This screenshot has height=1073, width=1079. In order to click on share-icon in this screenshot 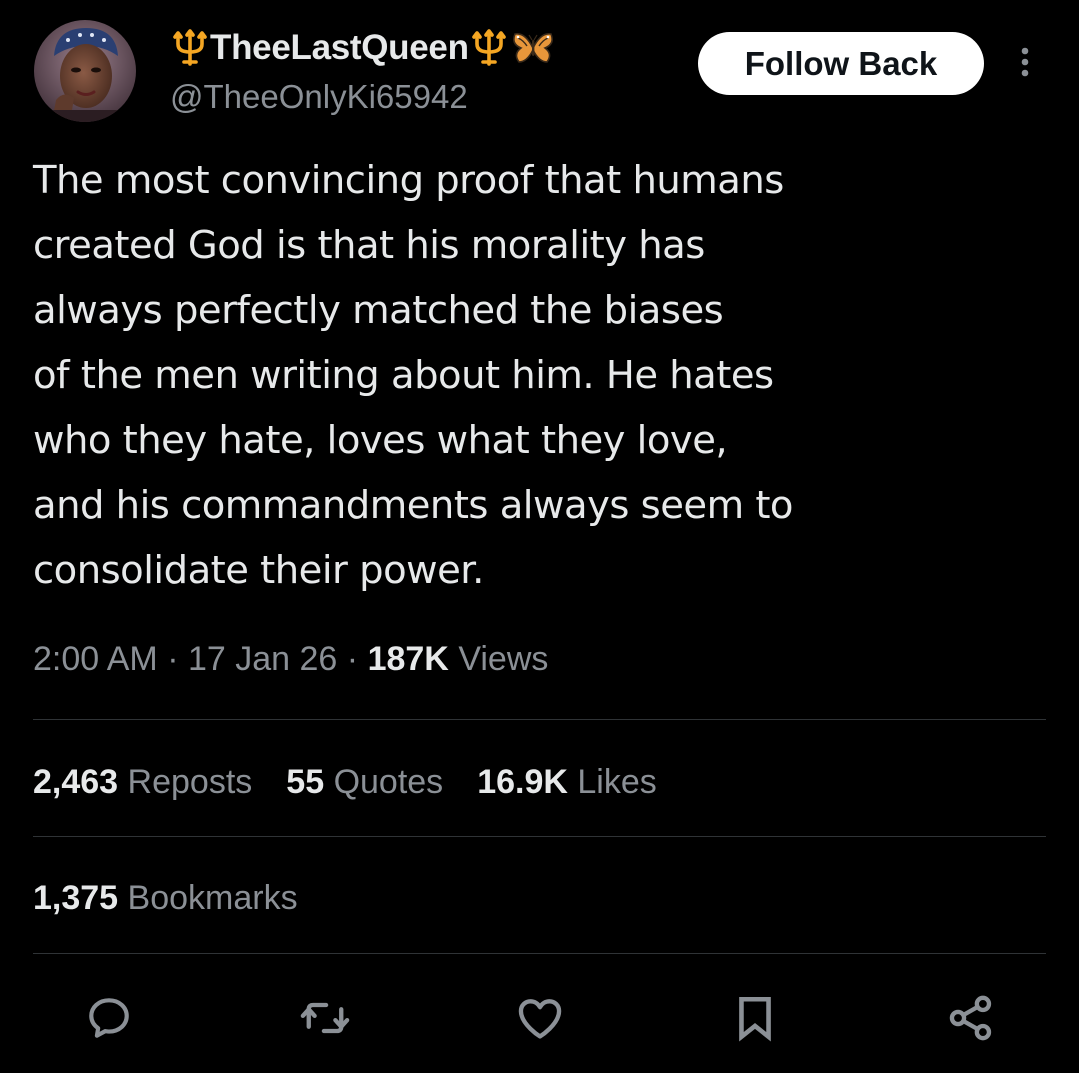, I will do `click(971, 1018)`.